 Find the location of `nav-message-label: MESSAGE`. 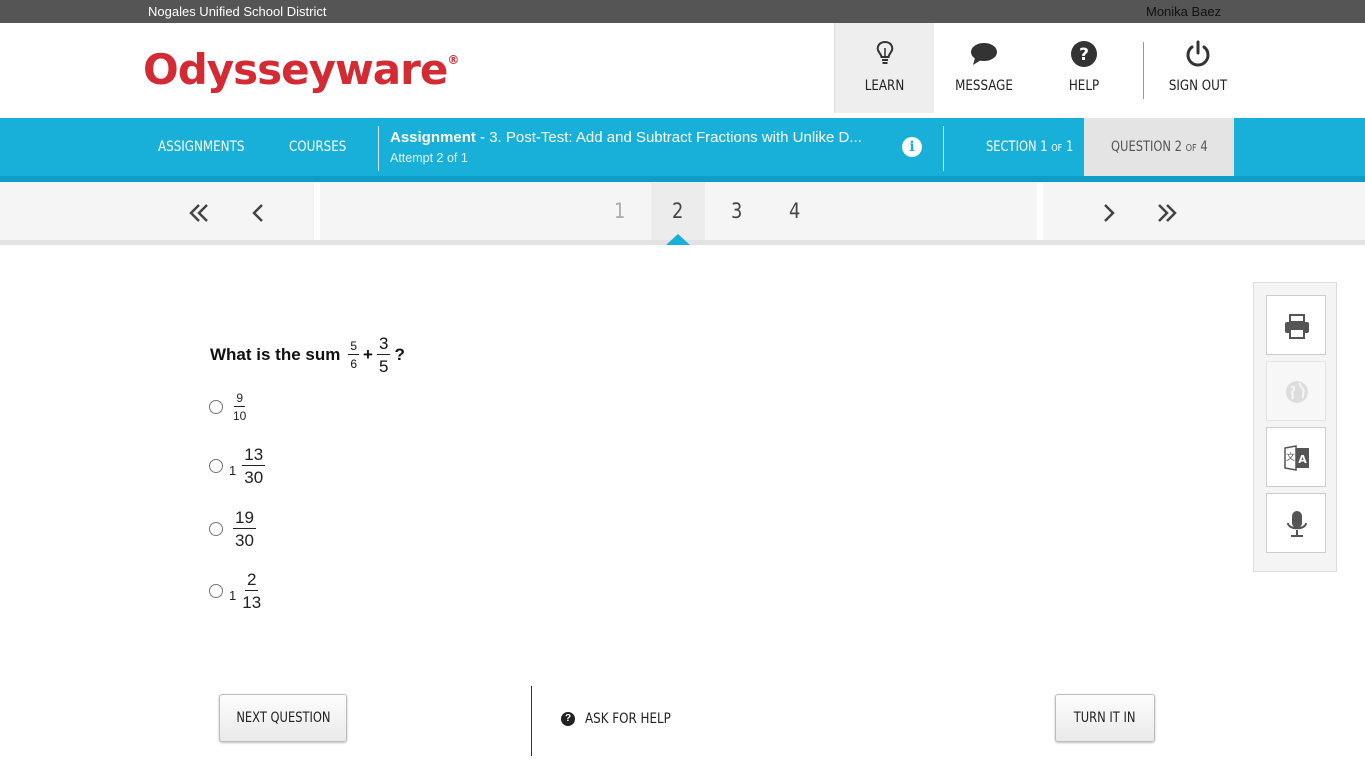

nav-message-label: MESSAGE is located at coordinates (984, 86).